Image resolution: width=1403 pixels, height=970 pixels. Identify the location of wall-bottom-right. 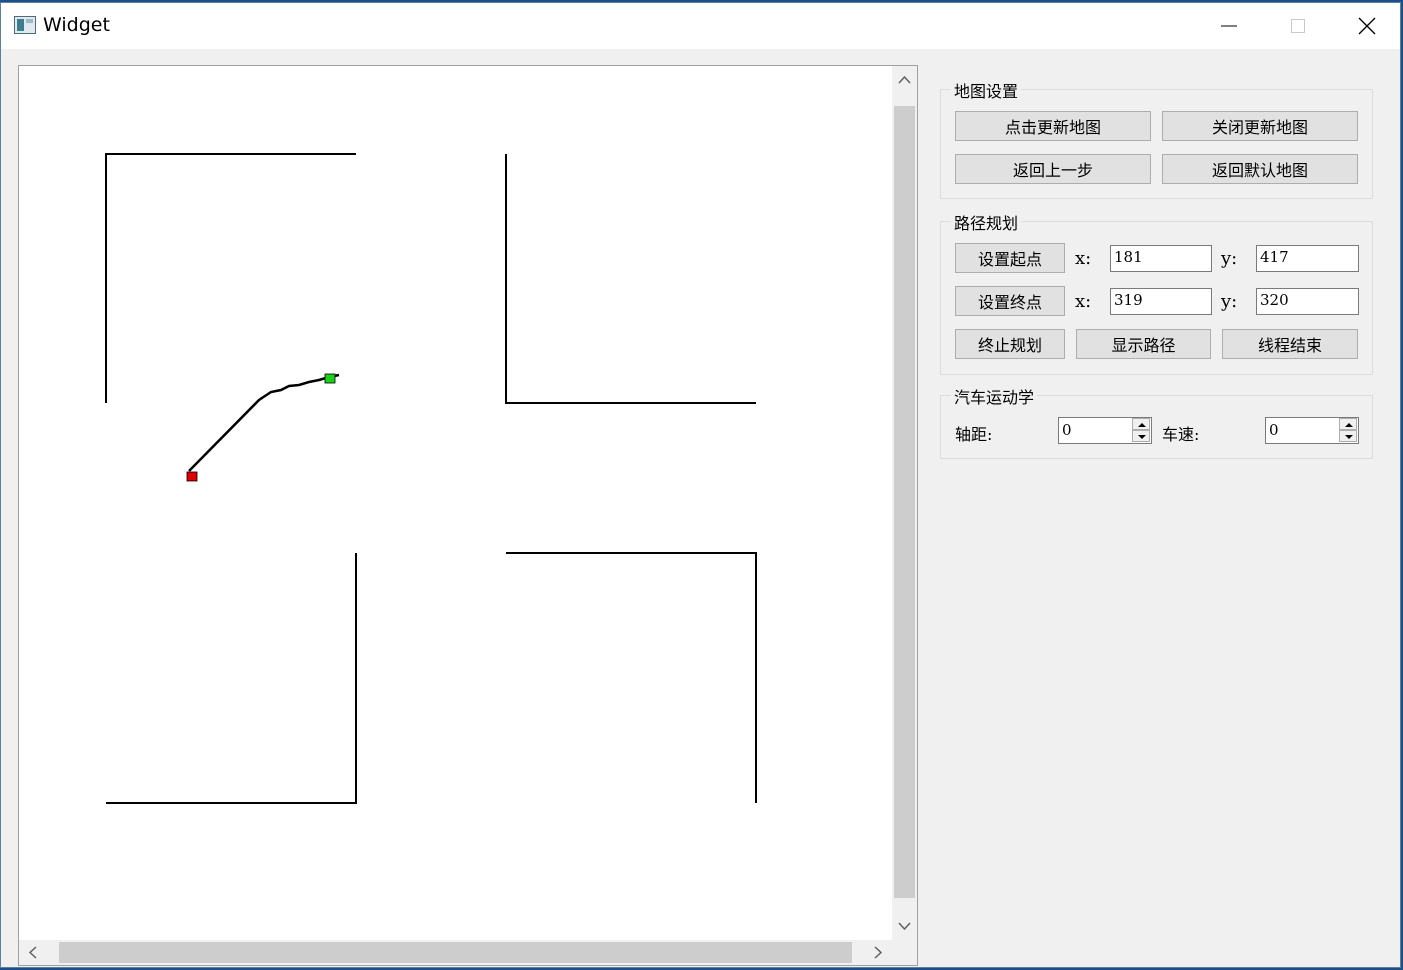
(631, 677).